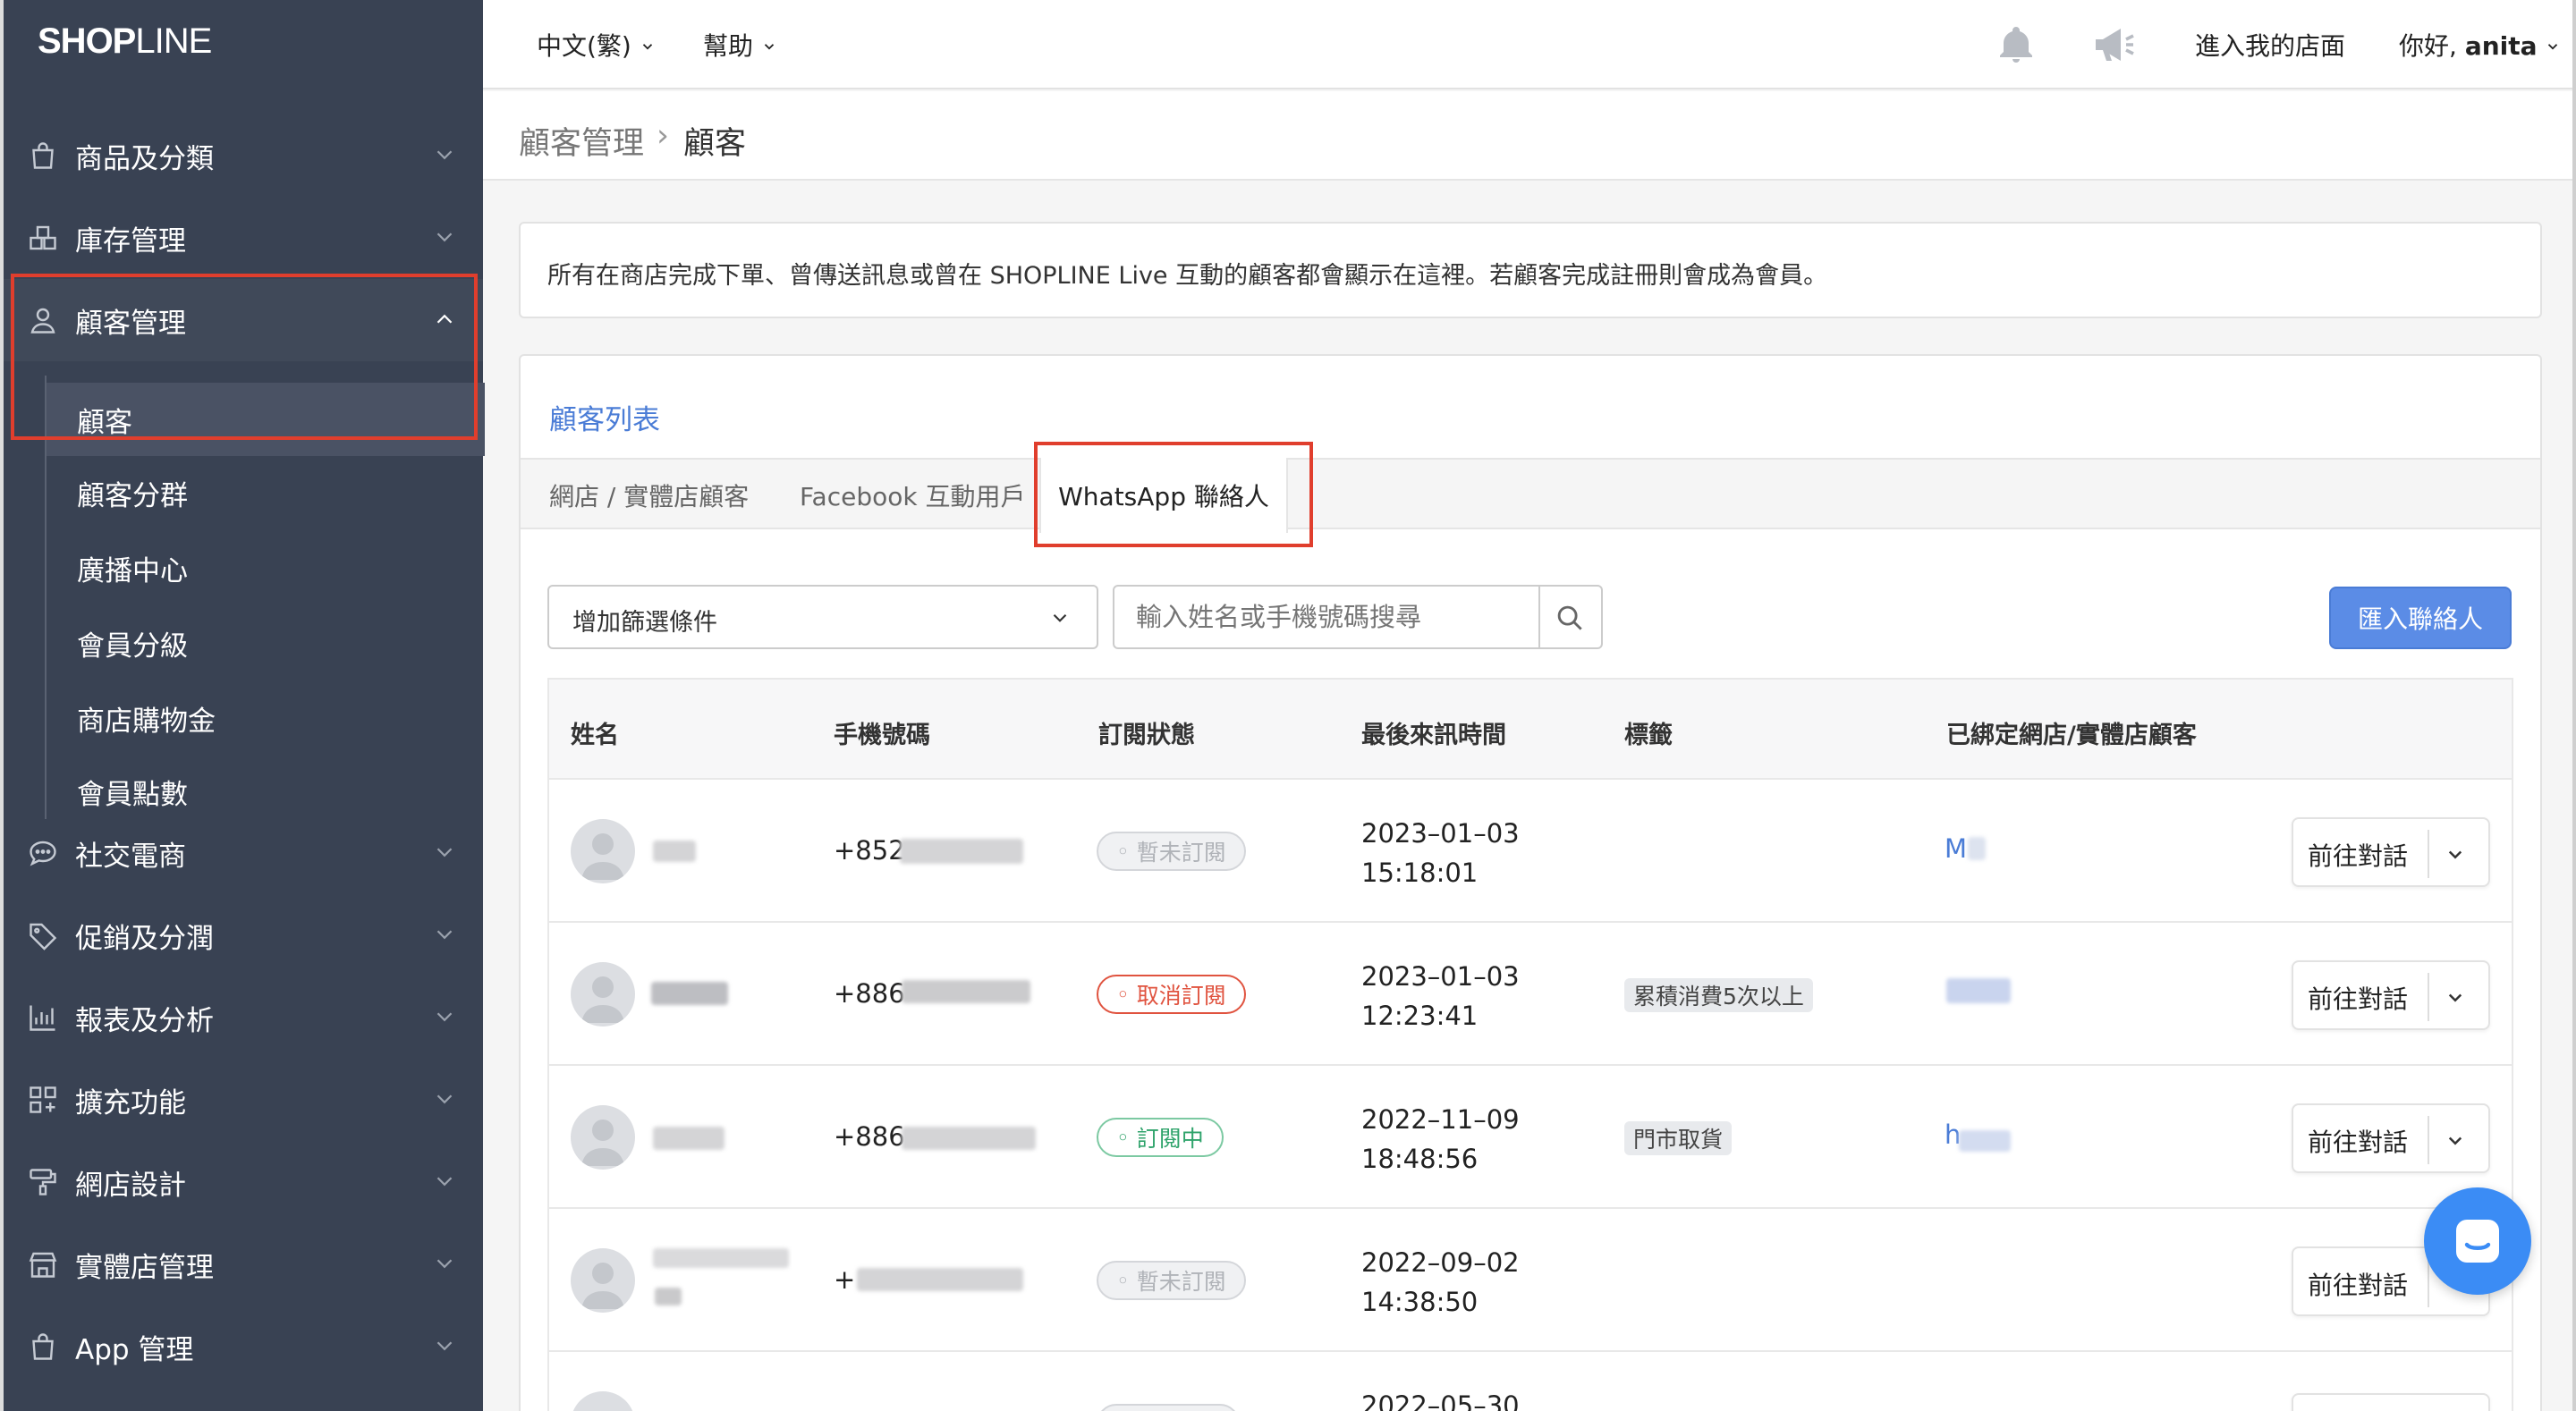 The width and height of the screenshot is (2576, 1411). I want to click on breadcrumb: 顧客管理 › 顧客, so click(1527, 136).